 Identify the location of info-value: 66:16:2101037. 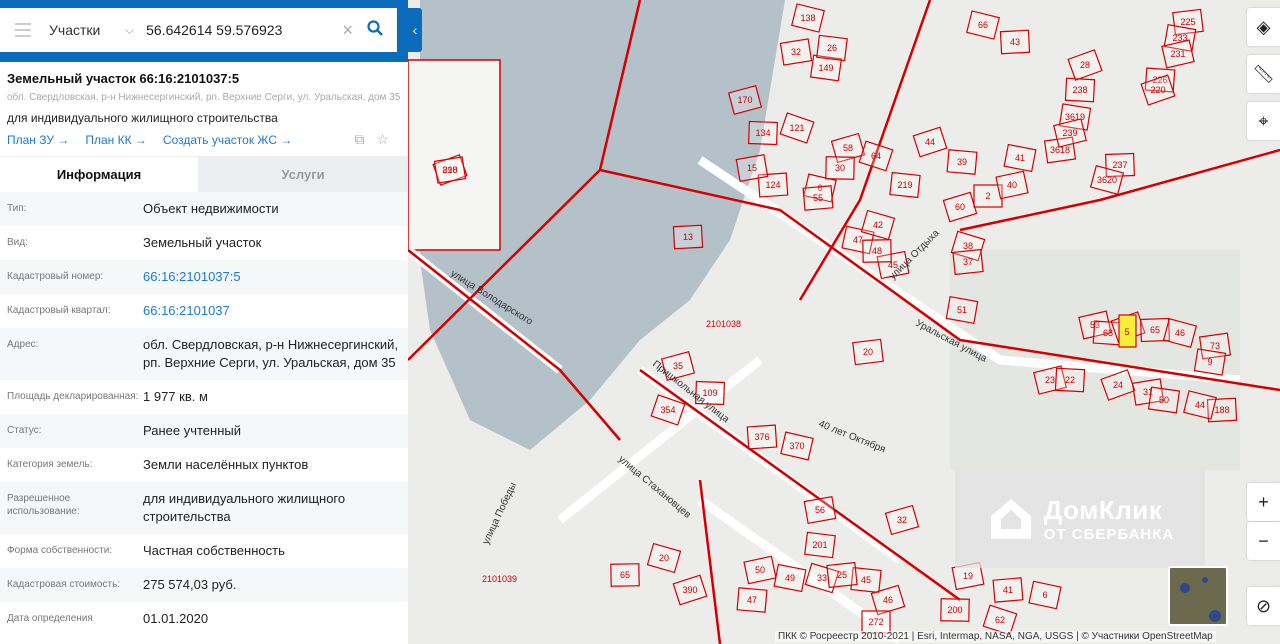
(272, 311).